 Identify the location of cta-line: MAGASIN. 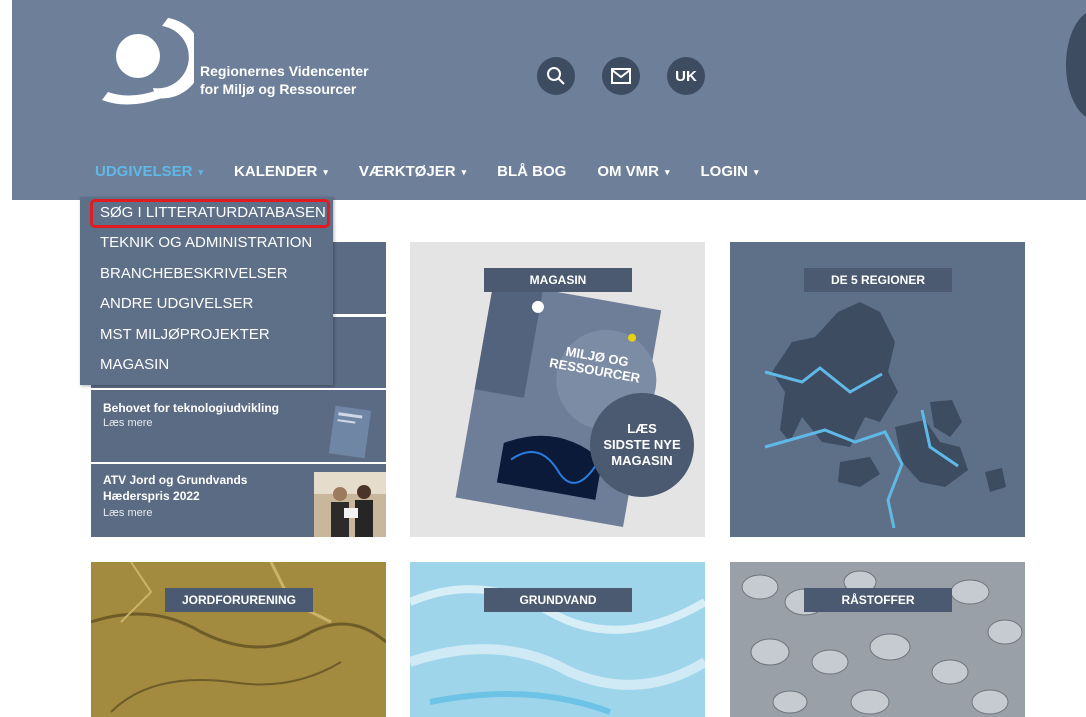
(642, 460).